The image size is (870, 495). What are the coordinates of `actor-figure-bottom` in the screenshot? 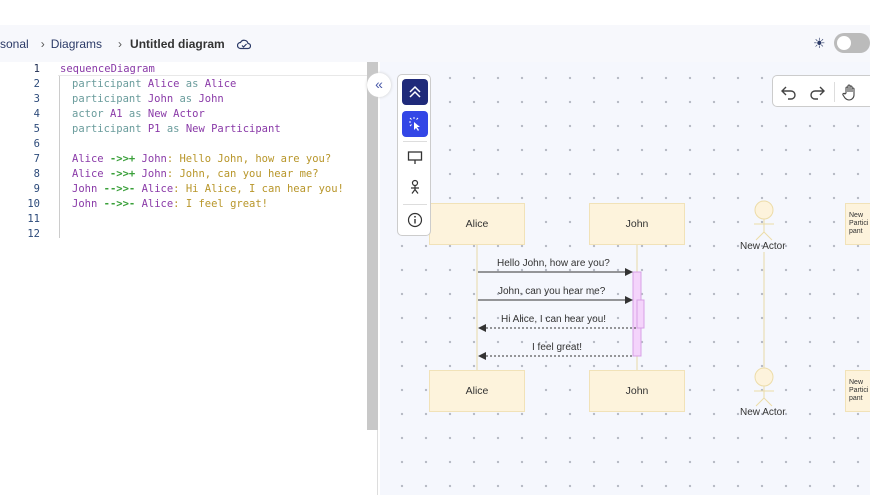 It's located at (764, 387).